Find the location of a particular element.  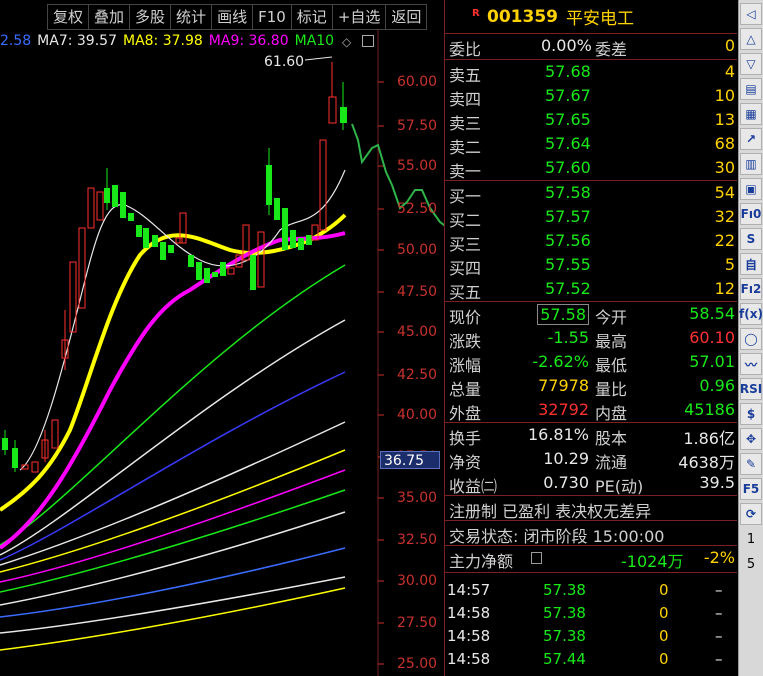

side-tool-icon: ▽ is located at coordinates (751, 64).